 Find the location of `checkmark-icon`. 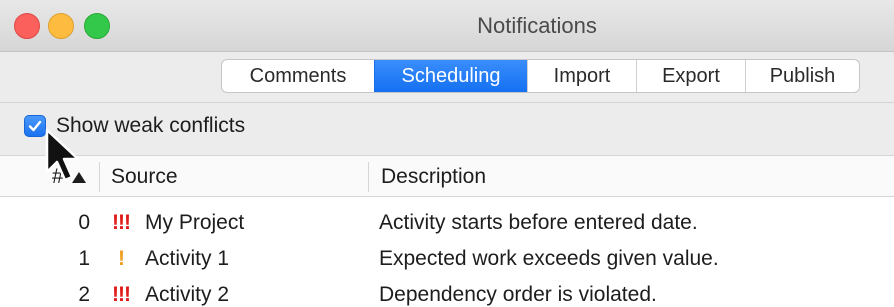

checkmark-icon is located at coordinates (35, 126).